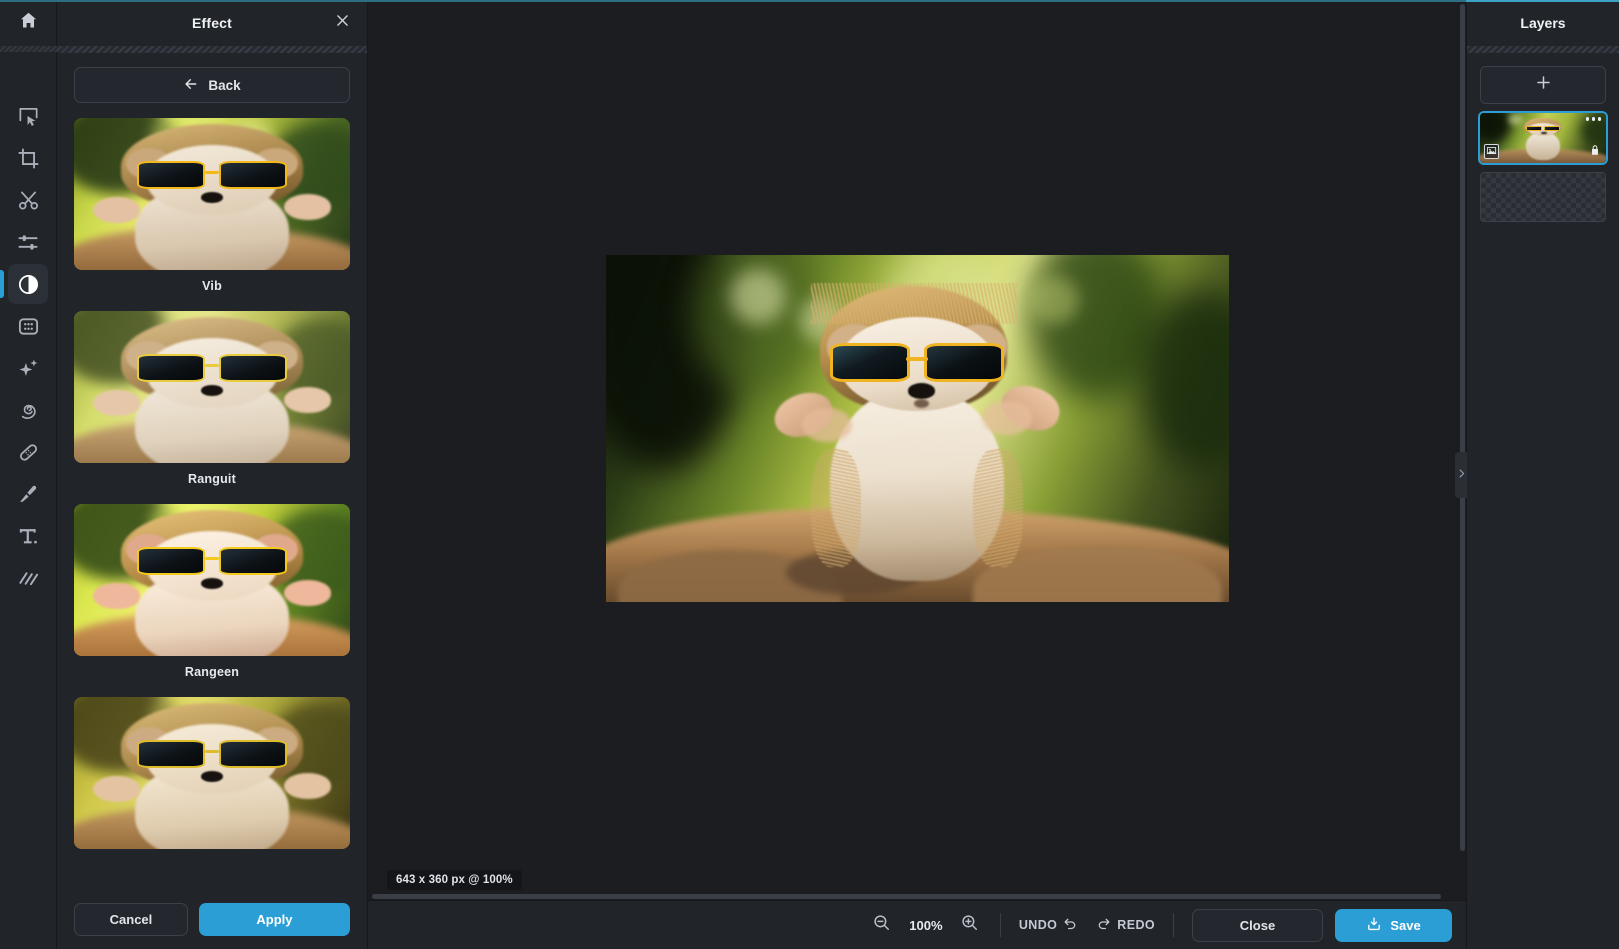 This screenshot has height=949, width=1619. I want to click on layers-list, so click(1543, 137).